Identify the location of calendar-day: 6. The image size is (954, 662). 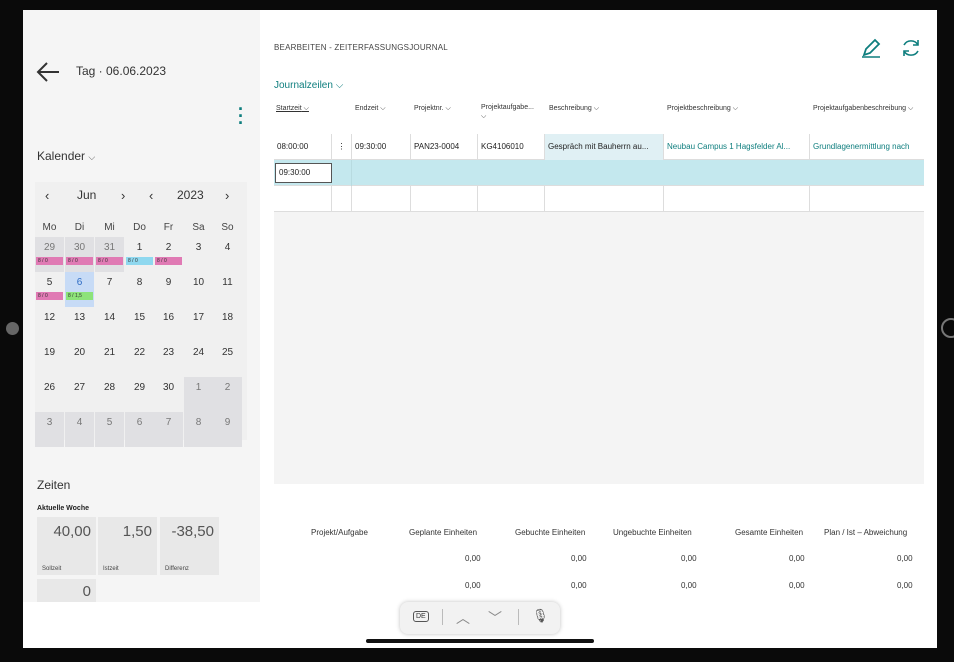
(139, 429).